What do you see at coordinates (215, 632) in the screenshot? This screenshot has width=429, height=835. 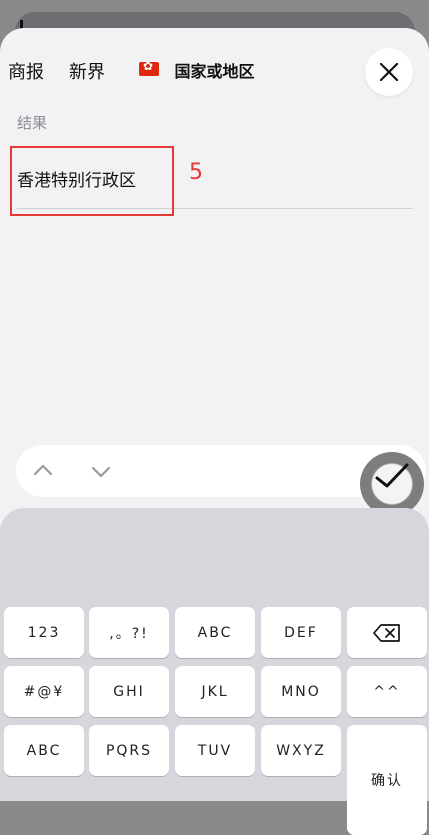 I see `key-abc-2: ABC` at bounding box center [215, 632].